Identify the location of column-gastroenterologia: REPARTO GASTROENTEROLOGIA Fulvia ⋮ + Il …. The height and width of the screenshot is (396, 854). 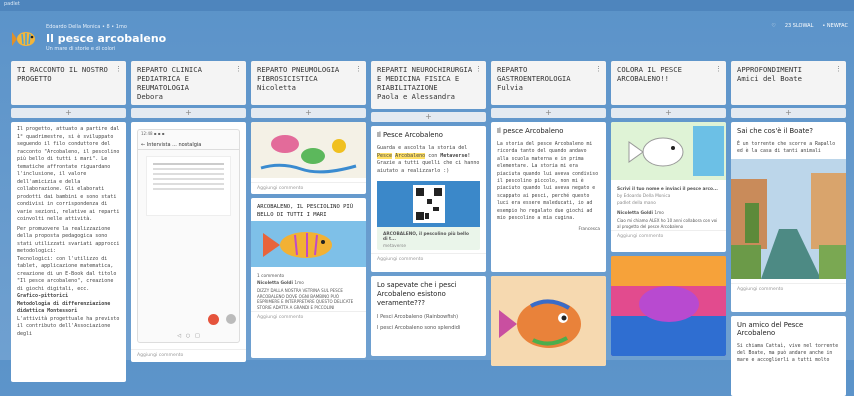
(548, 216).